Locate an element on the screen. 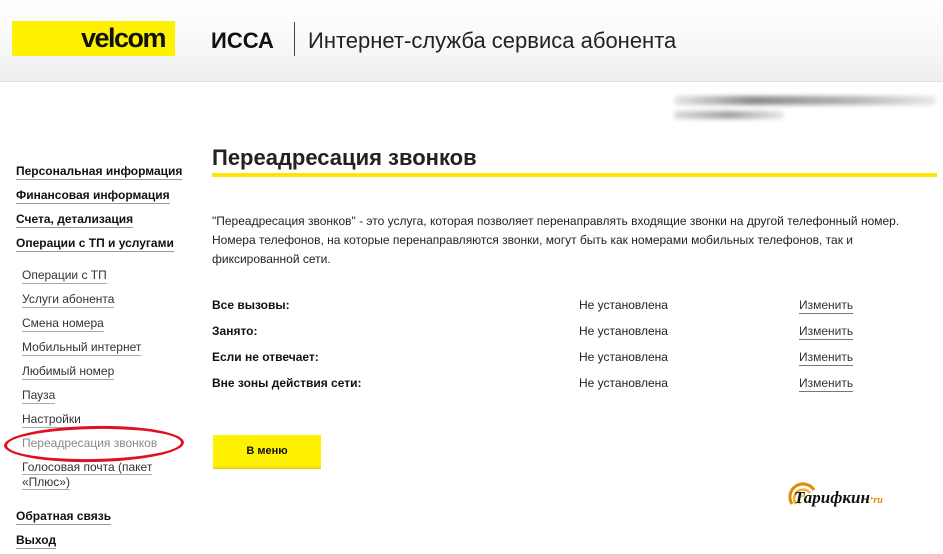  sidebar-subitem-settings: Настройки is located at coordinates (51, 420).